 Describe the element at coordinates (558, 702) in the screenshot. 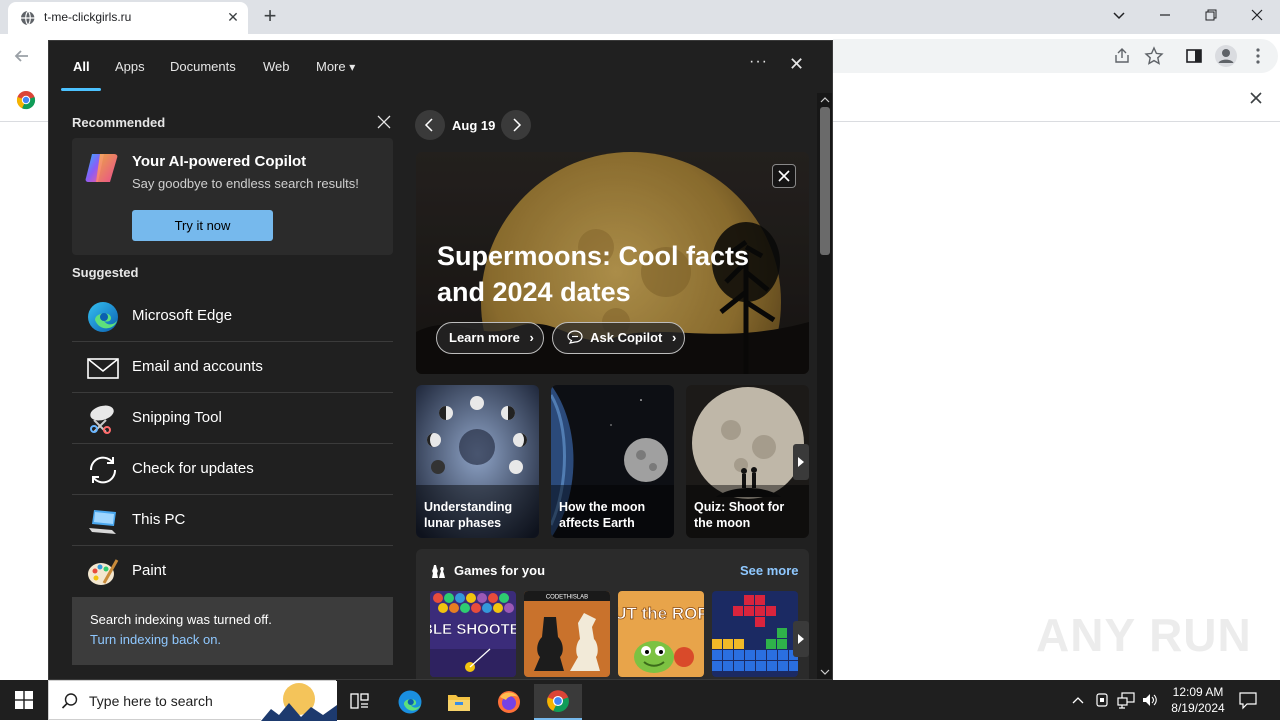

I see `taskbar-chrome` at that location.